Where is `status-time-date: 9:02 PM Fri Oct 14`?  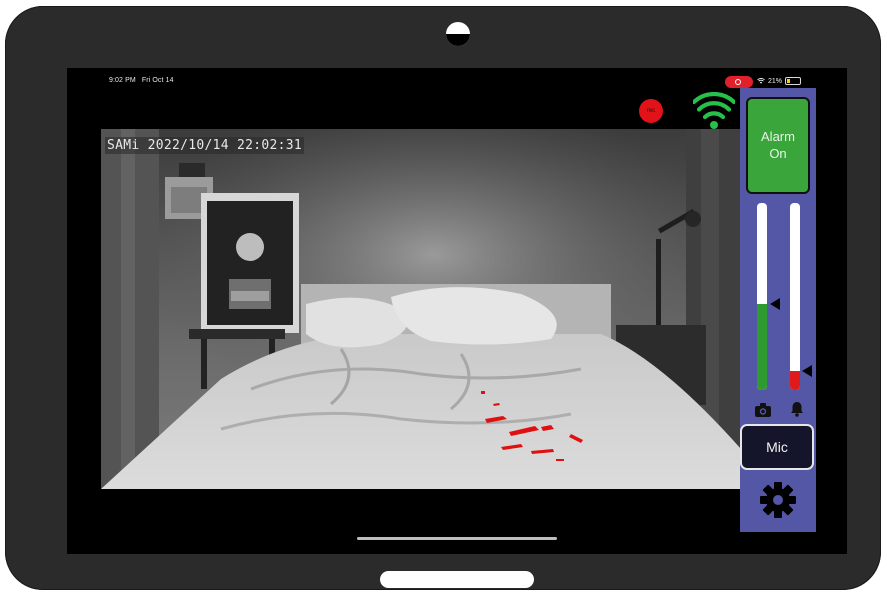 status-time-date: 9:02 PM Fri Oct 14 is located at coordinates (143, 80).